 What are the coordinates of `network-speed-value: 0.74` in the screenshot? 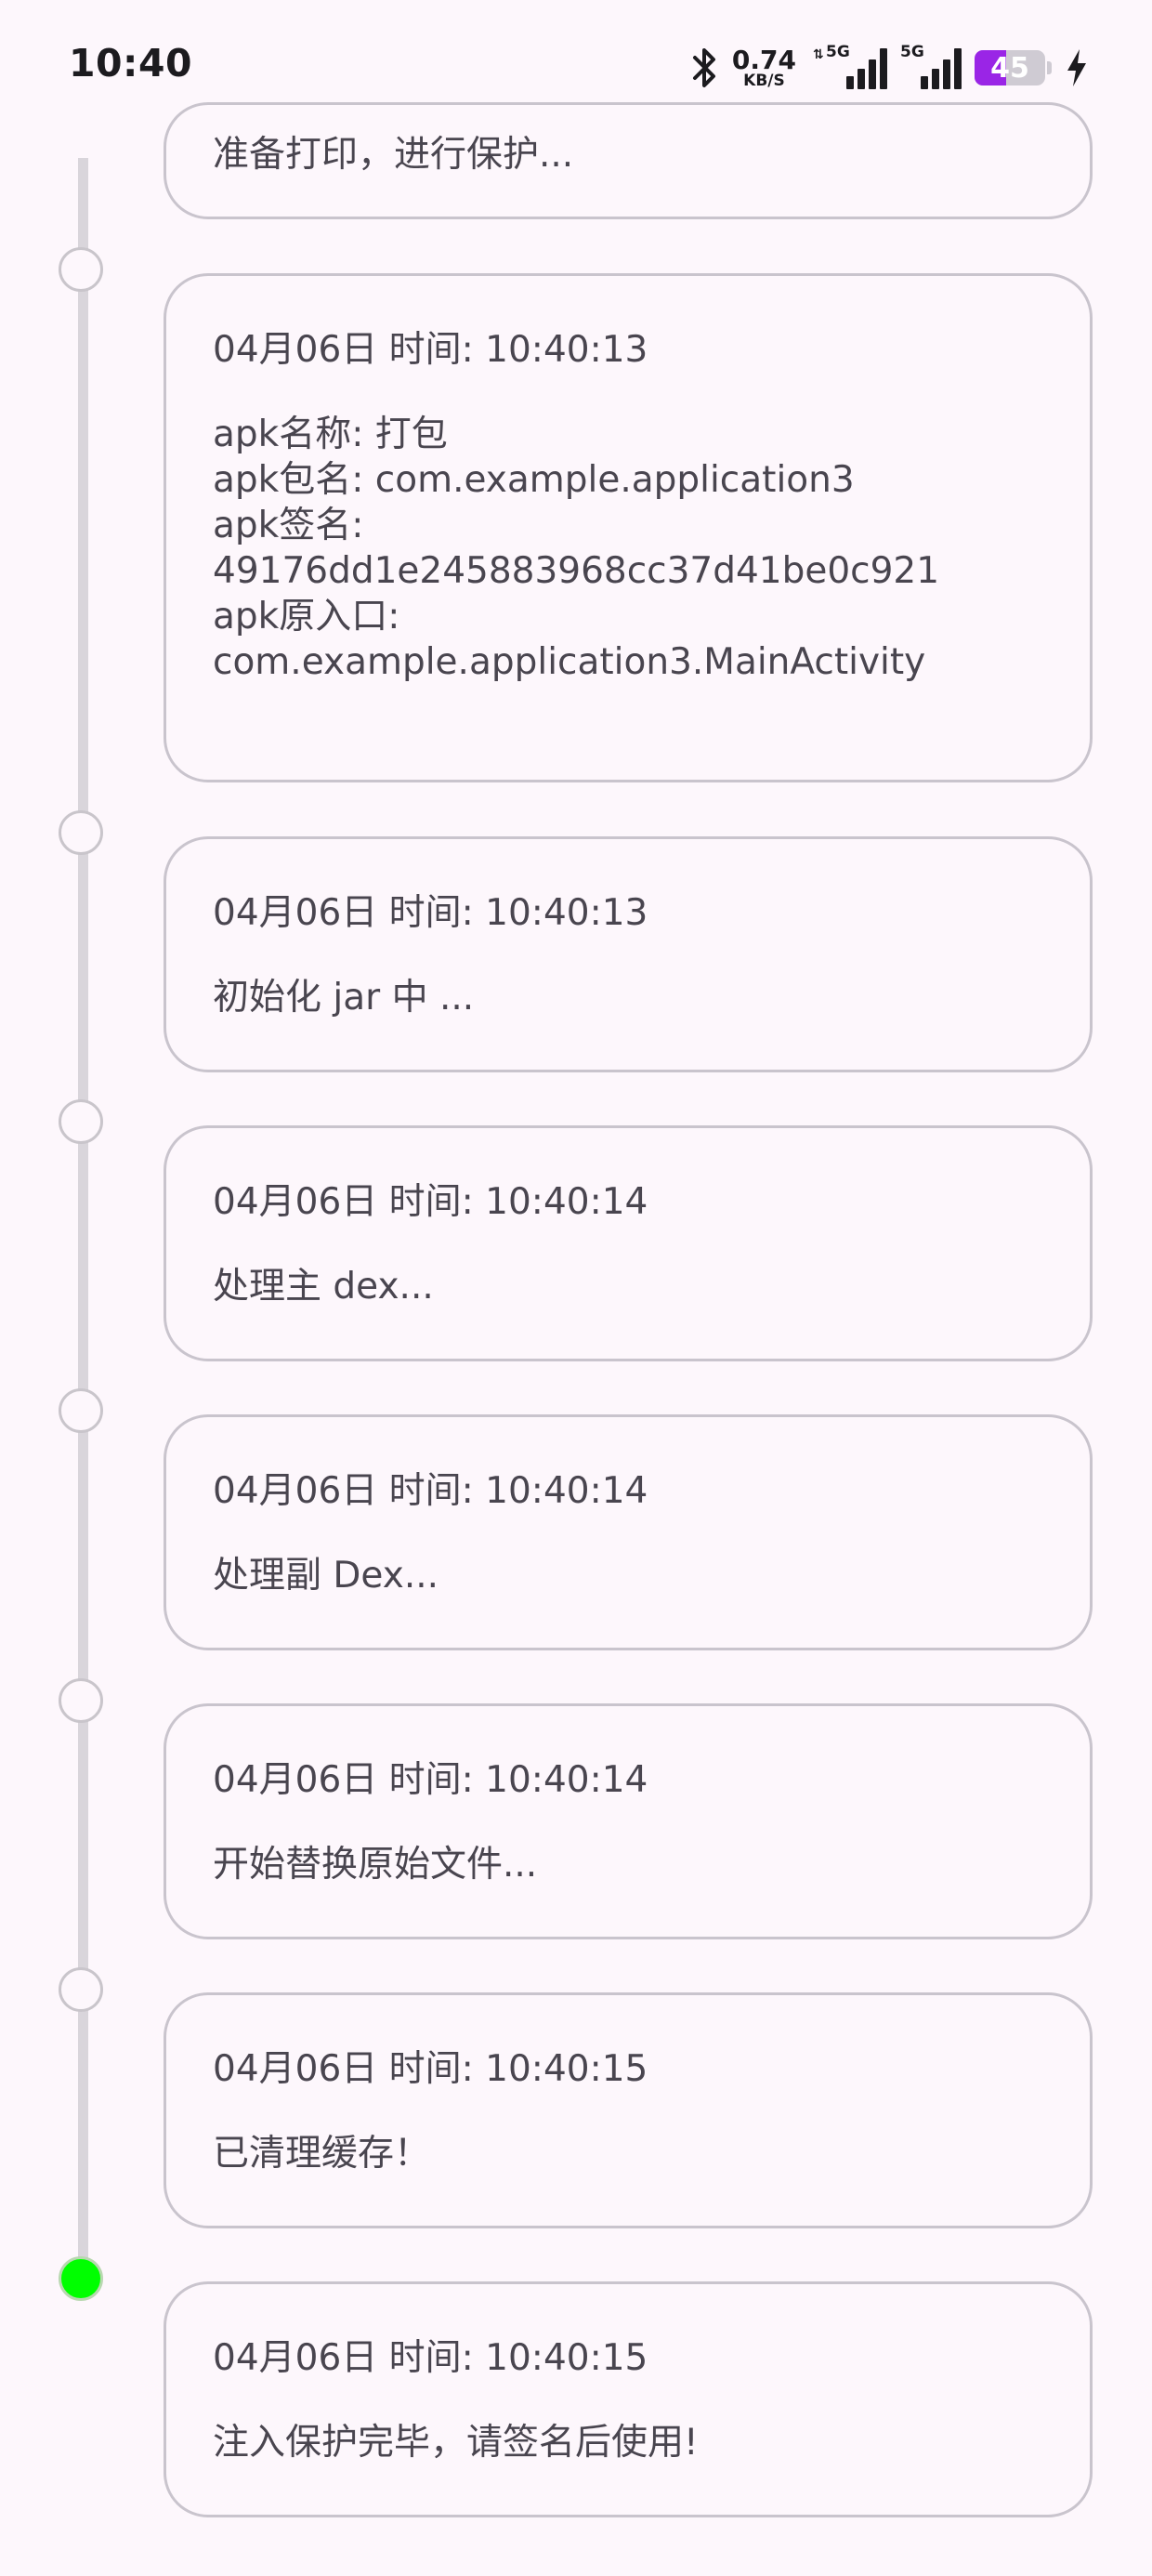 It's located at (763, 59).